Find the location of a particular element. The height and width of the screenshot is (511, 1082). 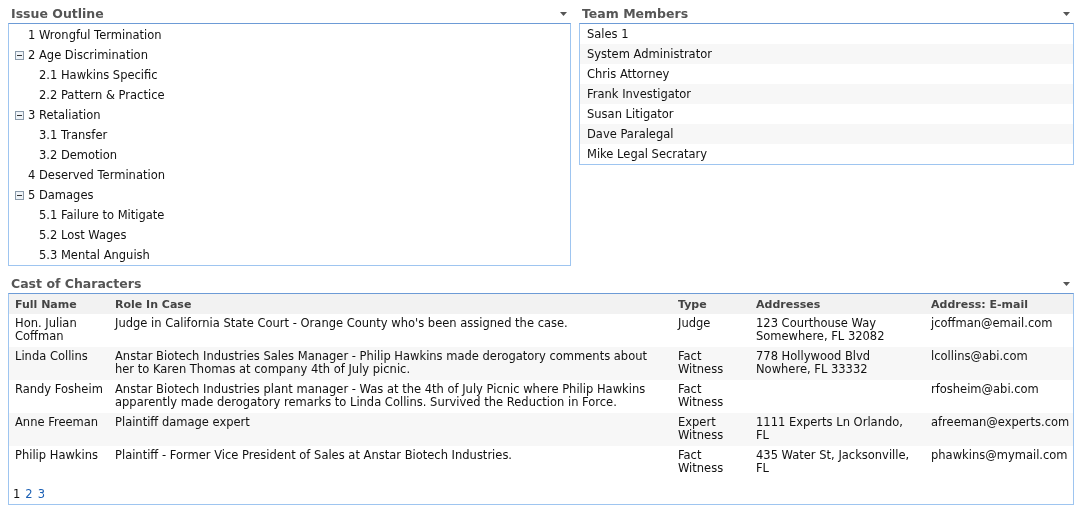

page-link: 1 is located at coordinates (17, 494).